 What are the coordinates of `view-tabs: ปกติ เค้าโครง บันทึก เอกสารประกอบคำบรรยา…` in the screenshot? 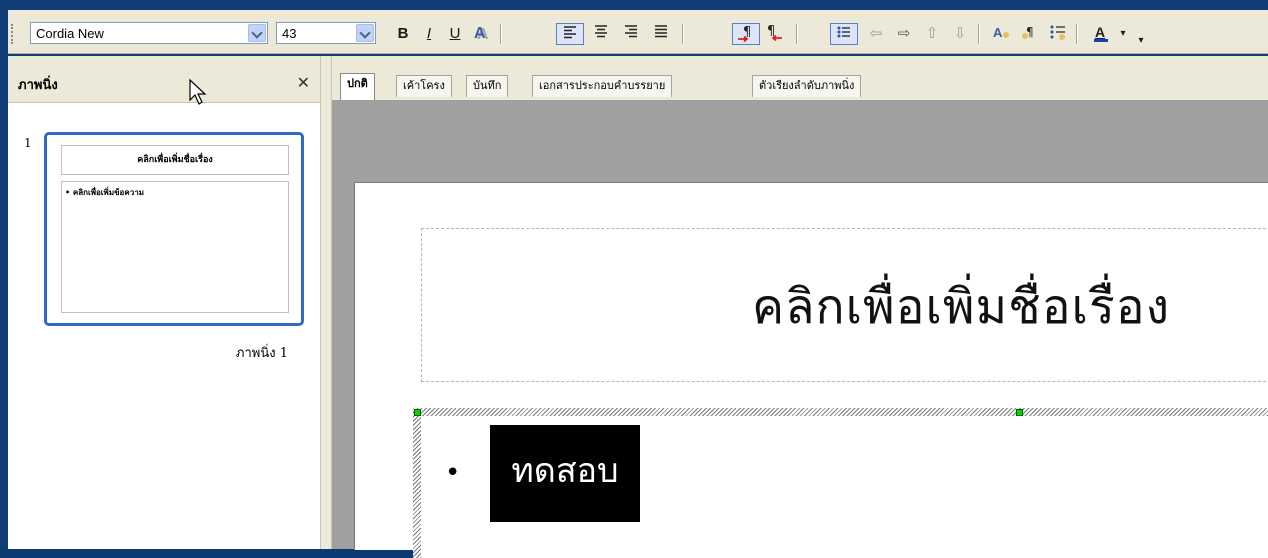 It's located at (800, 78).